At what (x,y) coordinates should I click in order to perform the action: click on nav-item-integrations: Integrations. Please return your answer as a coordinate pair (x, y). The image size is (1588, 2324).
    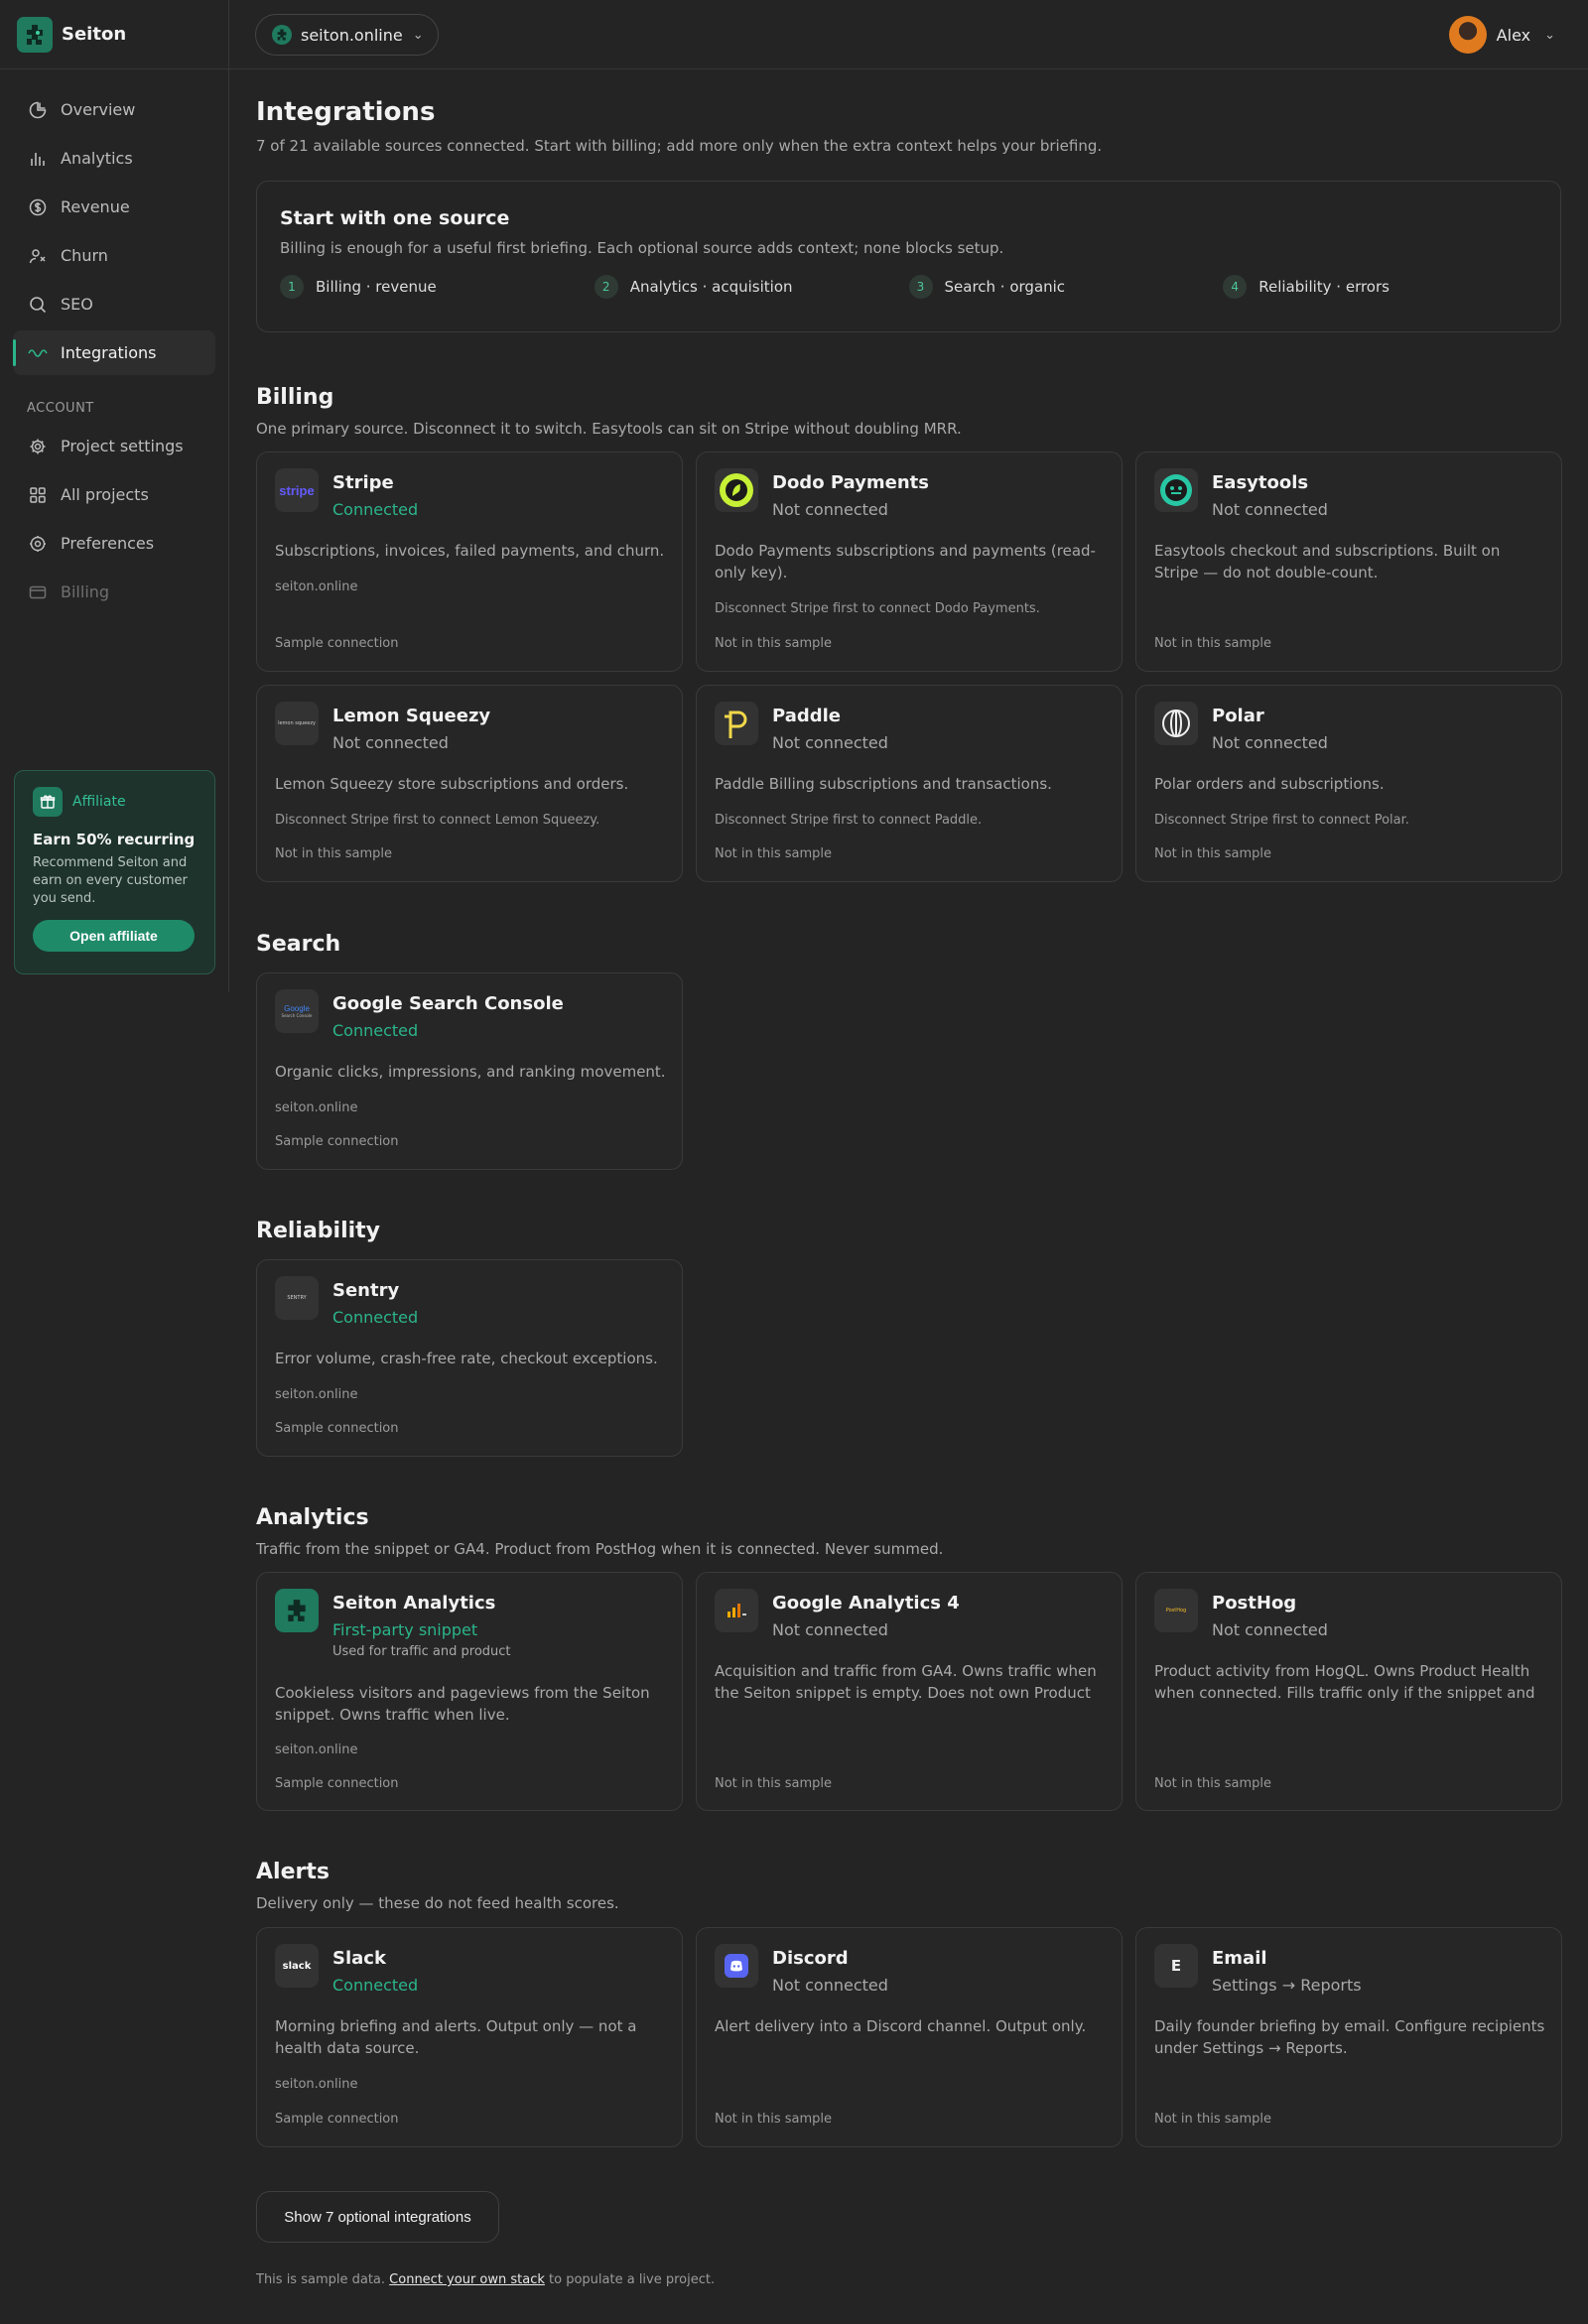
    Looking at the image, I should click on (114, 352).